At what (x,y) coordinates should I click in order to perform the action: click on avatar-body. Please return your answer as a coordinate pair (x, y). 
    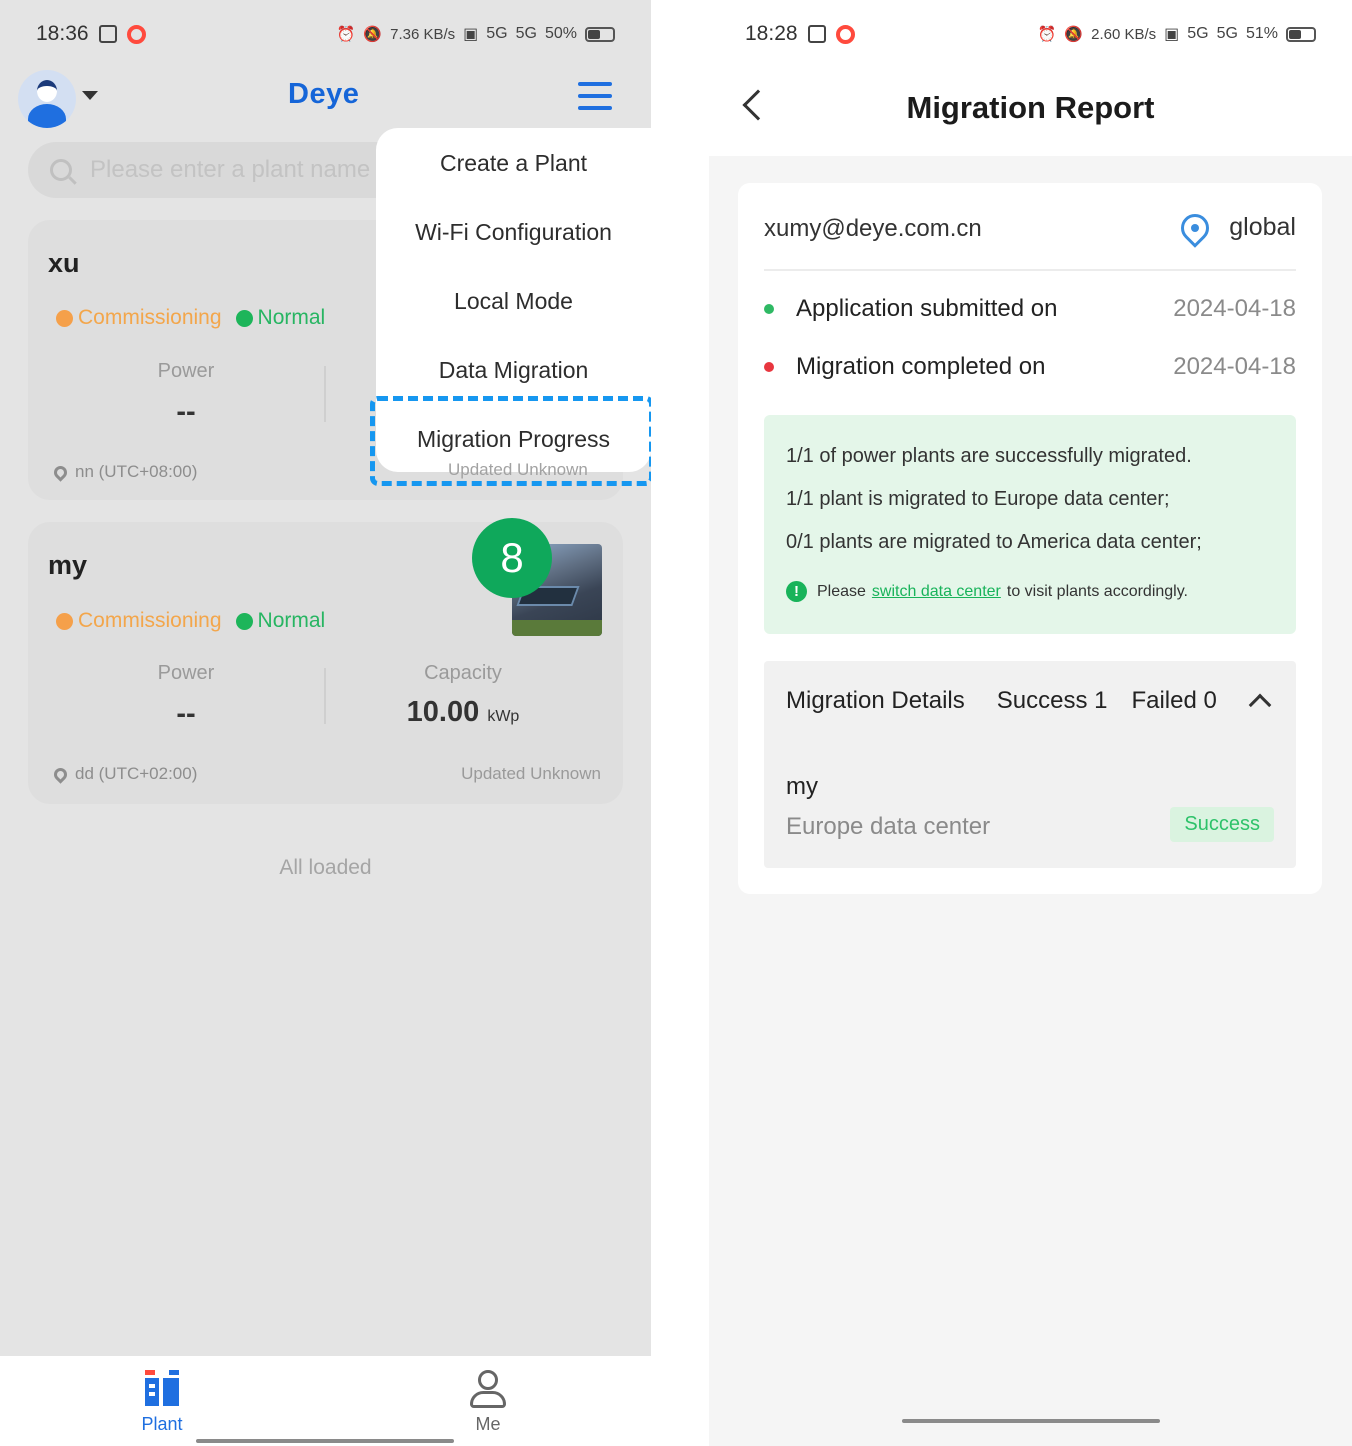
    Looking at the image, I should click on (47, 116).